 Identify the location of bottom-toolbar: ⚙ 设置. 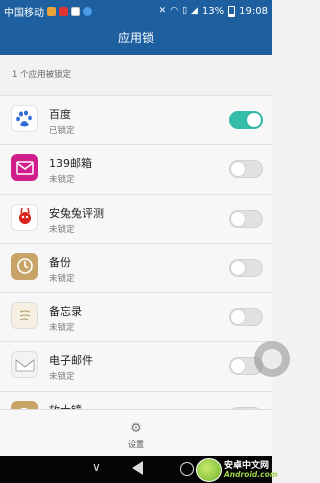
(136, 432).